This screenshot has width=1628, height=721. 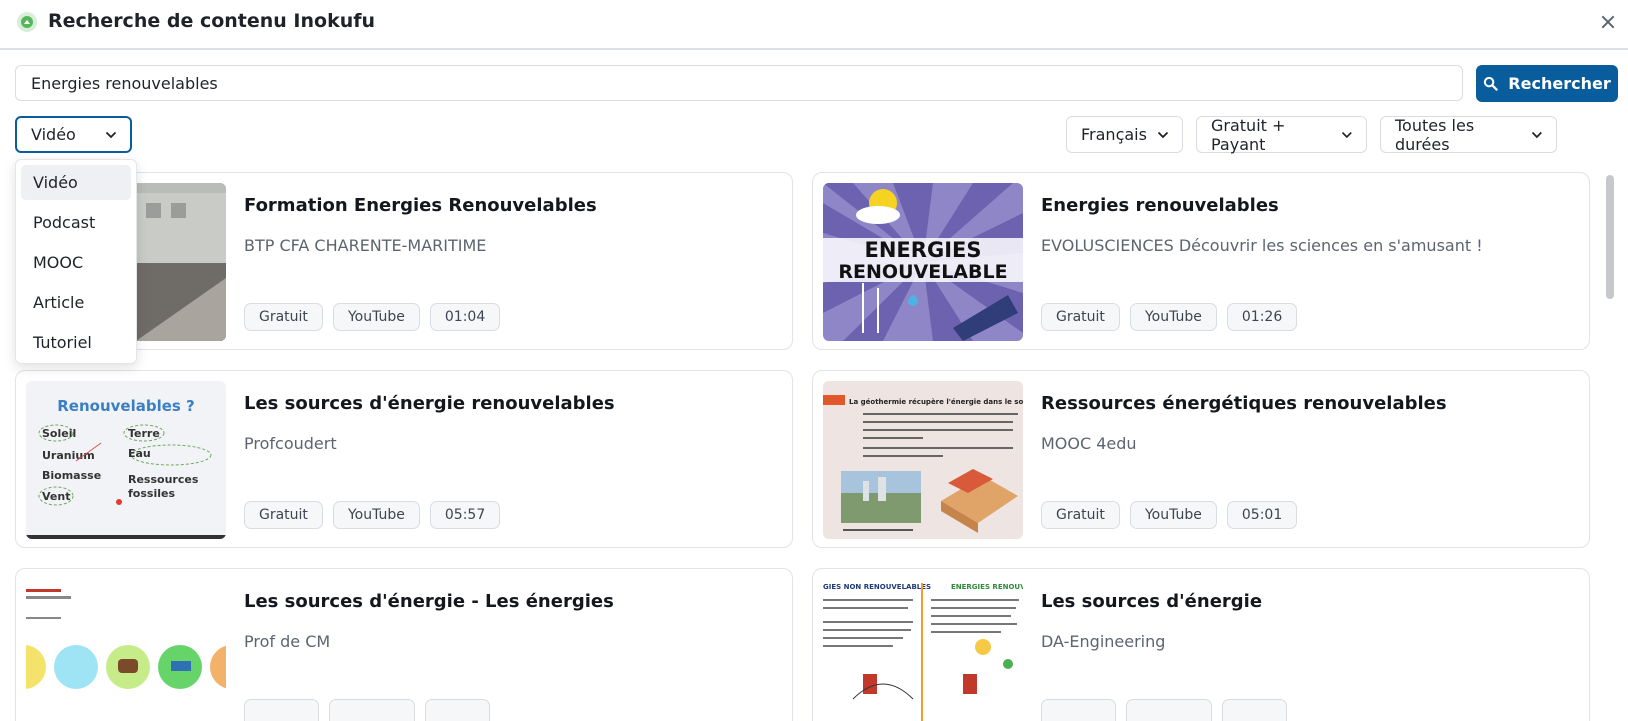 I want to click on video-thumbnail, so click(x=126, y=650).